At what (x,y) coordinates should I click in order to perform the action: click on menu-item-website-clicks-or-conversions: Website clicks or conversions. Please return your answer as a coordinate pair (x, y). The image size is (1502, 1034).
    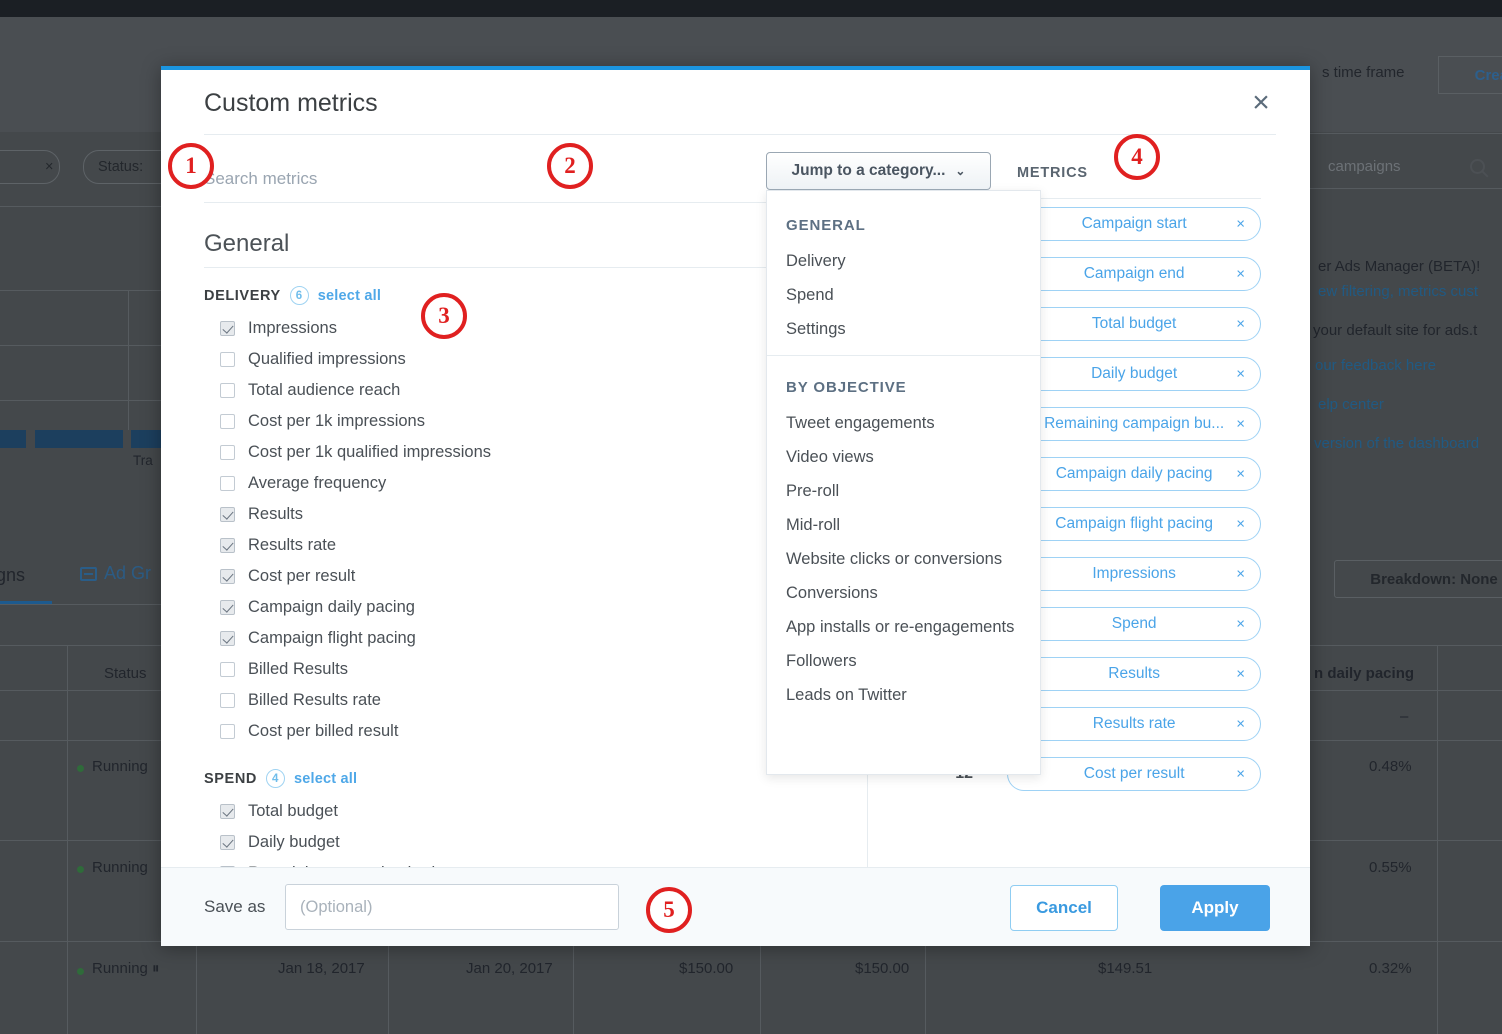
    Looking at the image, I should click on (903, 559).